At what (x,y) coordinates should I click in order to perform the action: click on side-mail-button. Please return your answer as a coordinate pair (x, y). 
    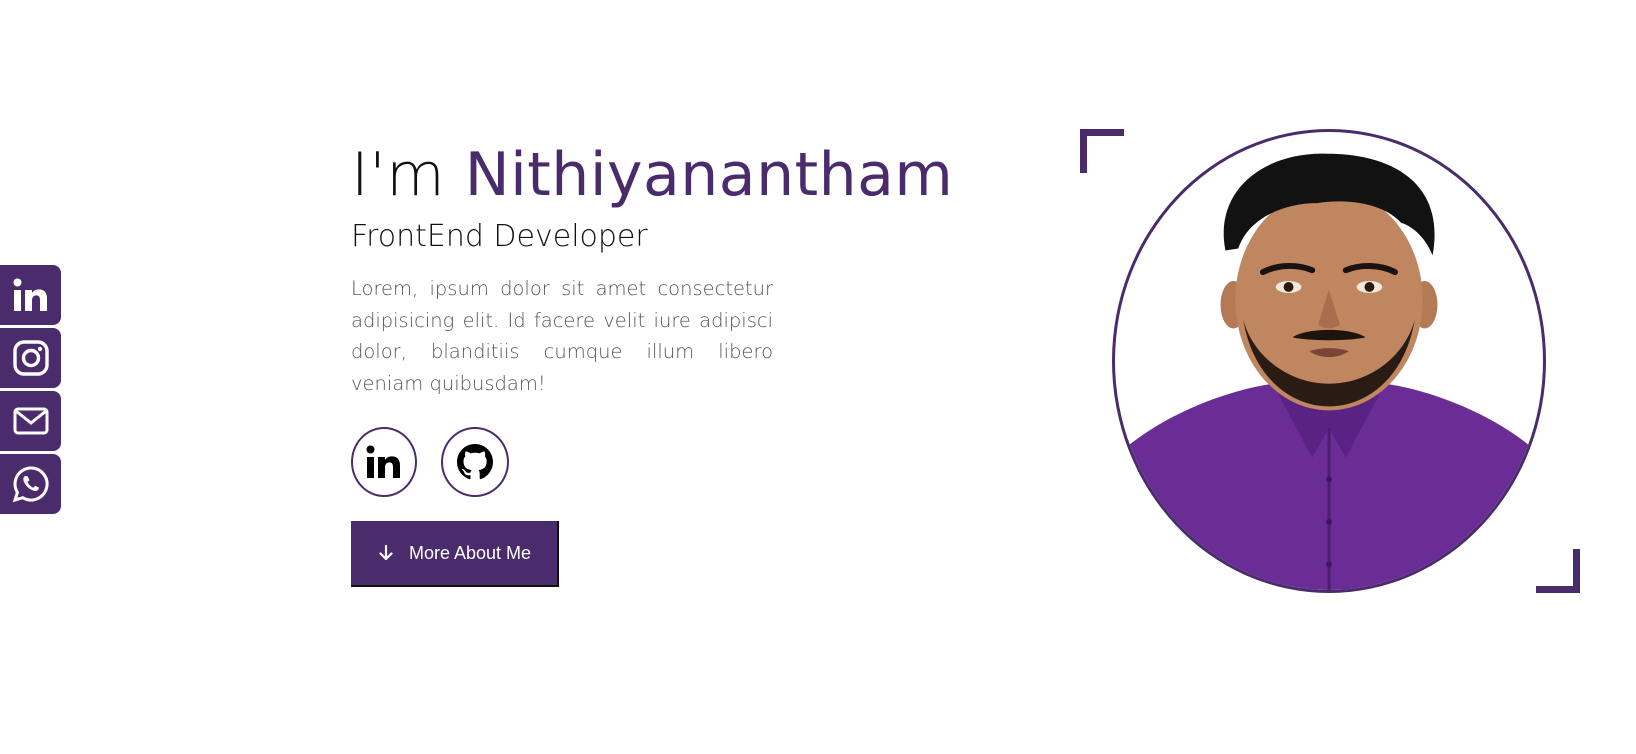
    Looking at the image, I should click on (30, 421).